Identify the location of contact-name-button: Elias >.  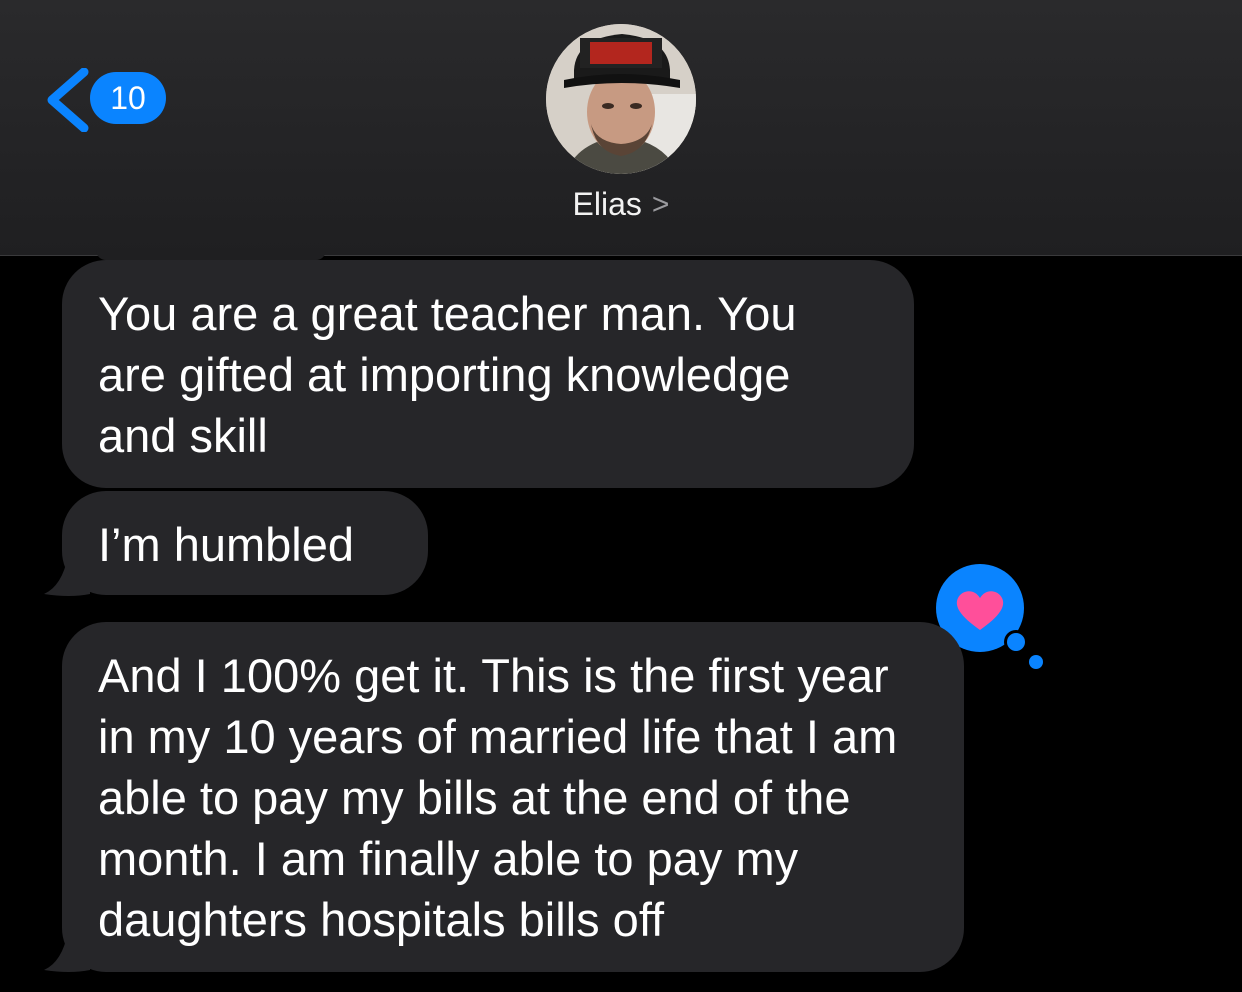
(621, 204).